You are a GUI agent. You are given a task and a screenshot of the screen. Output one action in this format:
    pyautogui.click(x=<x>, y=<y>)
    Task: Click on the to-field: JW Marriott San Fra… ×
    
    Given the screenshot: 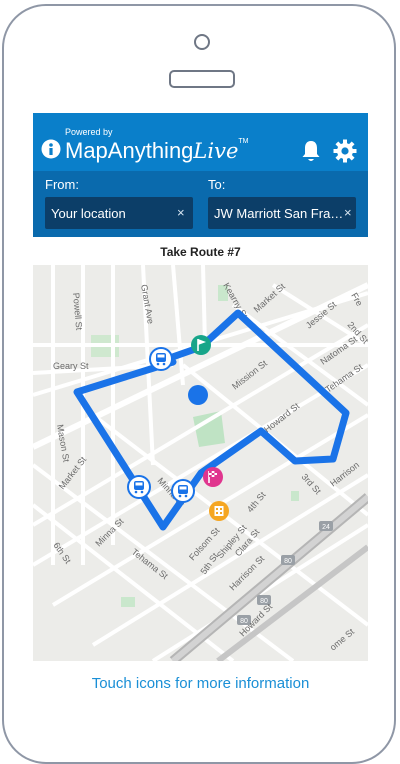 What is the action you would take?
    pyautogui.click(x=282, y=213)
    